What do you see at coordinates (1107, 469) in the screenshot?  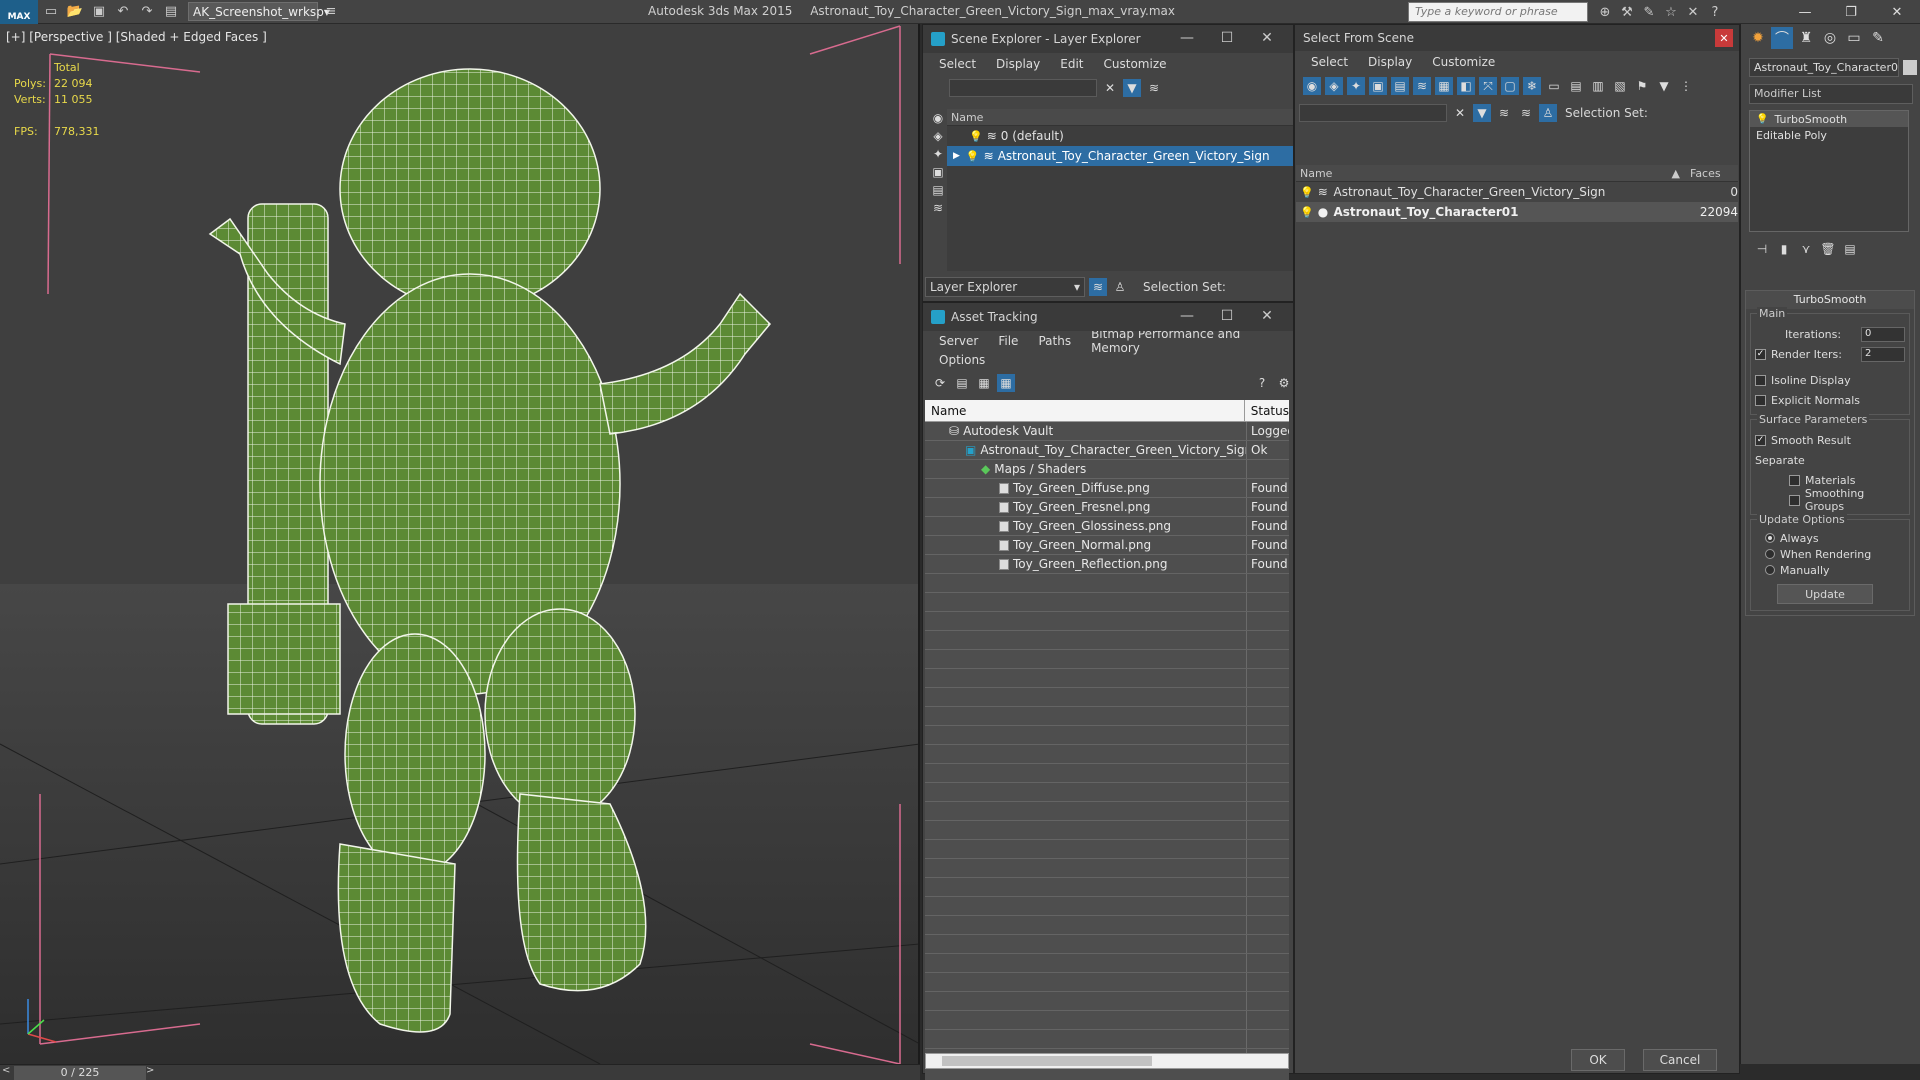 I see `table-row: ◆ Maps / Shaders` at bounding box center [1107, 469].